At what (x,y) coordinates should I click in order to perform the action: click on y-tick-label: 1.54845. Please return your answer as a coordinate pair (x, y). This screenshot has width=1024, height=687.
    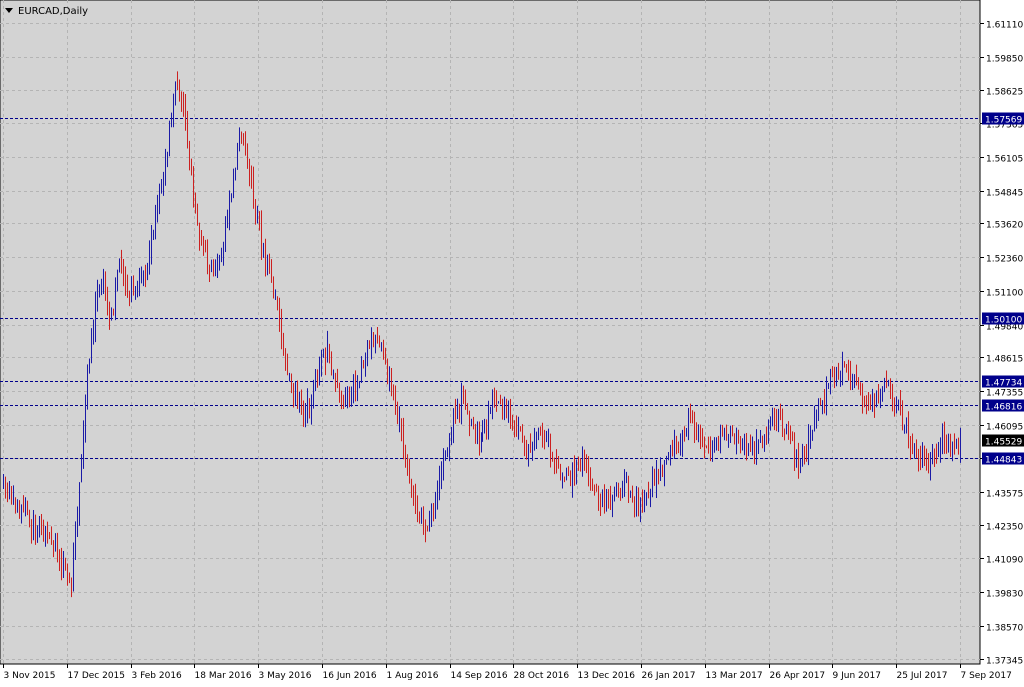
    Looking at the image, I should click on (1004, 194).